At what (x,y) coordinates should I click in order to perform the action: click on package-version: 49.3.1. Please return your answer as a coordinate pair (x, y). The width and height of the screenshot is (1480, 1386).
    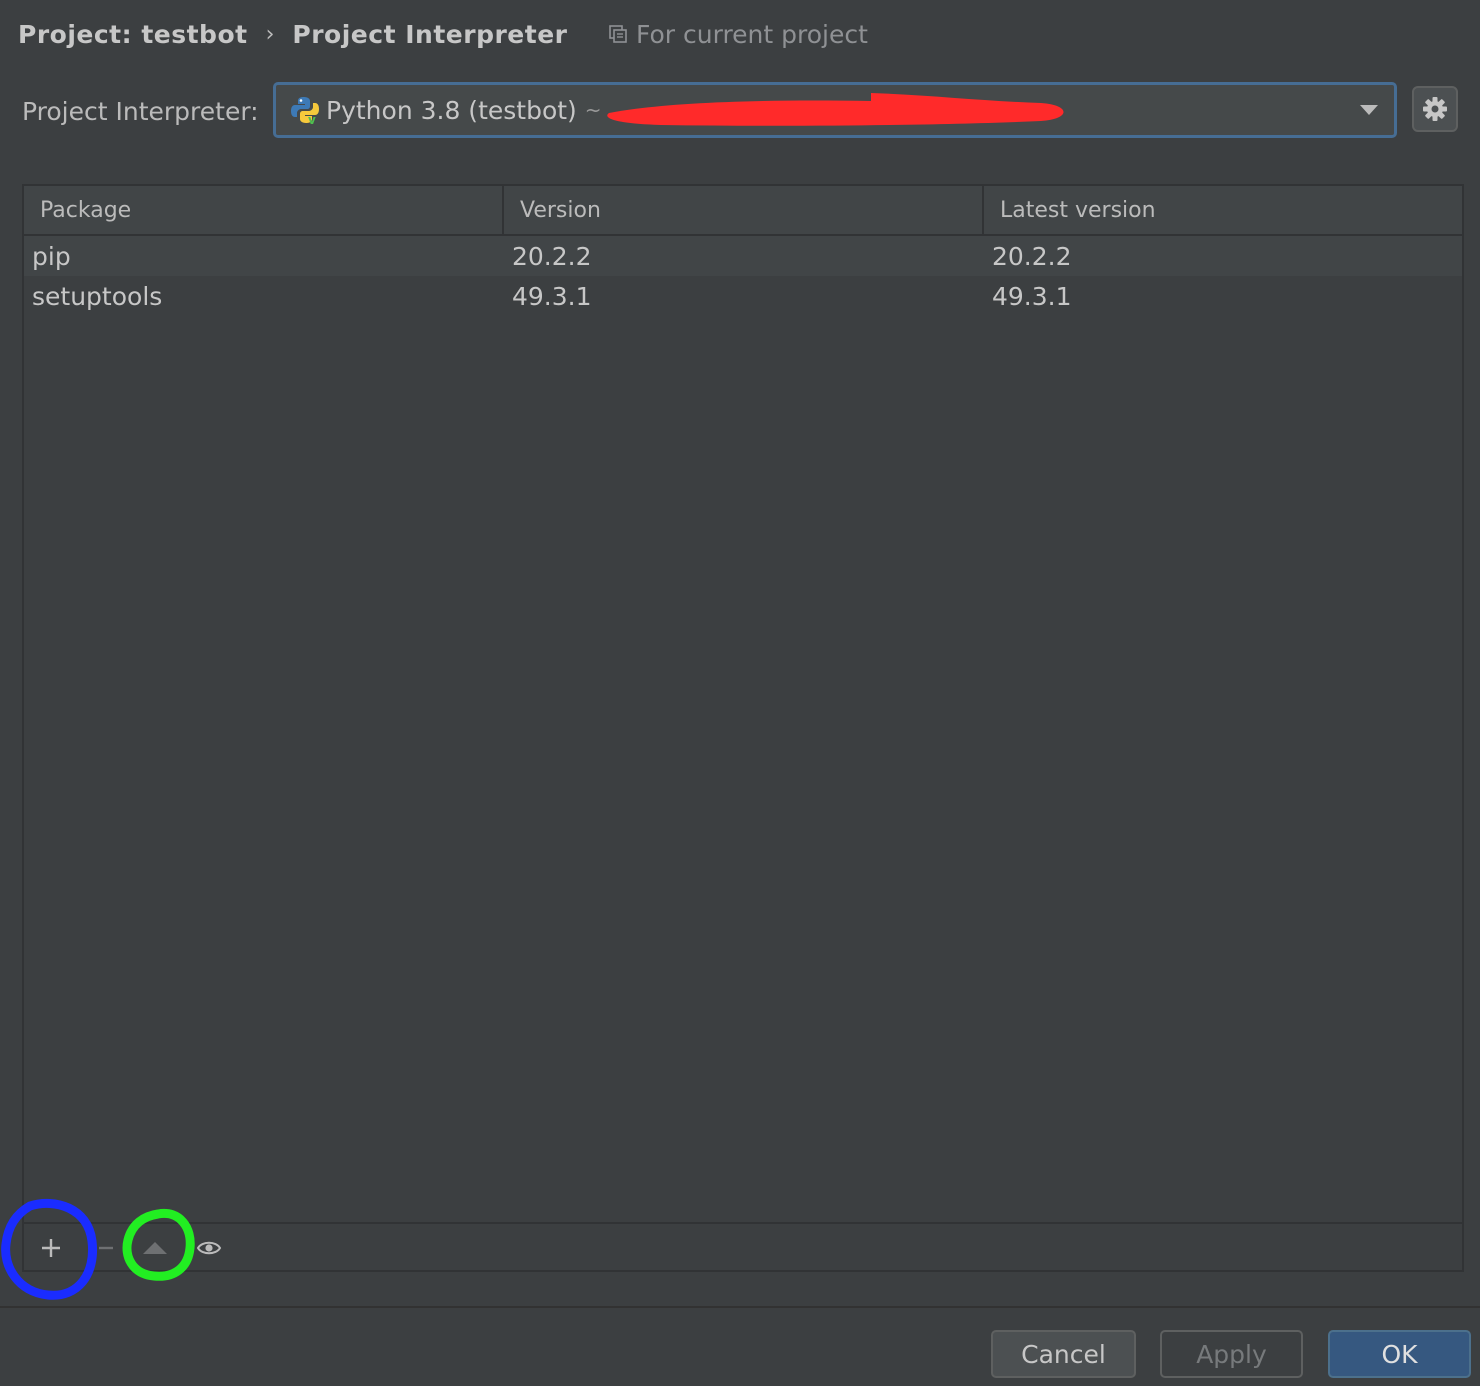
    Looking at the image, I should click on (552, 296).